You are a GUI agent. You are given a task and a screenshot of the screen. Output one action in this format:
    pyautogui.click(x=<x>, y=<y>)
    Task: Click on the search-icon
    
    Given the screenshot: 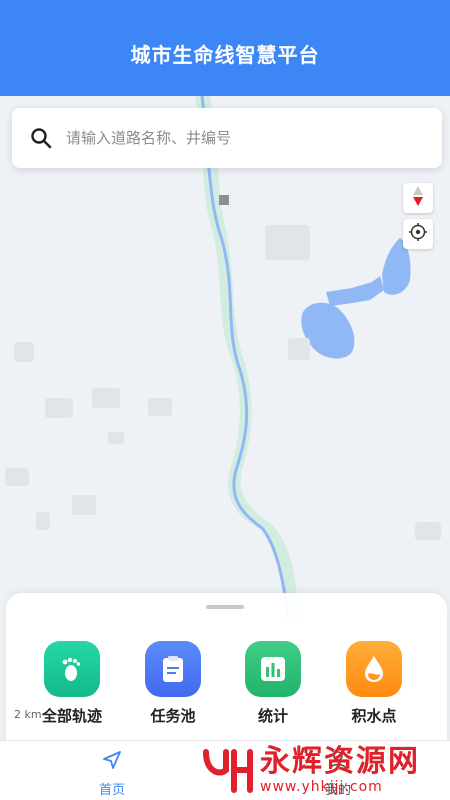 What is the action you would take?
    pyautogui.click(x=41, y=138)
    